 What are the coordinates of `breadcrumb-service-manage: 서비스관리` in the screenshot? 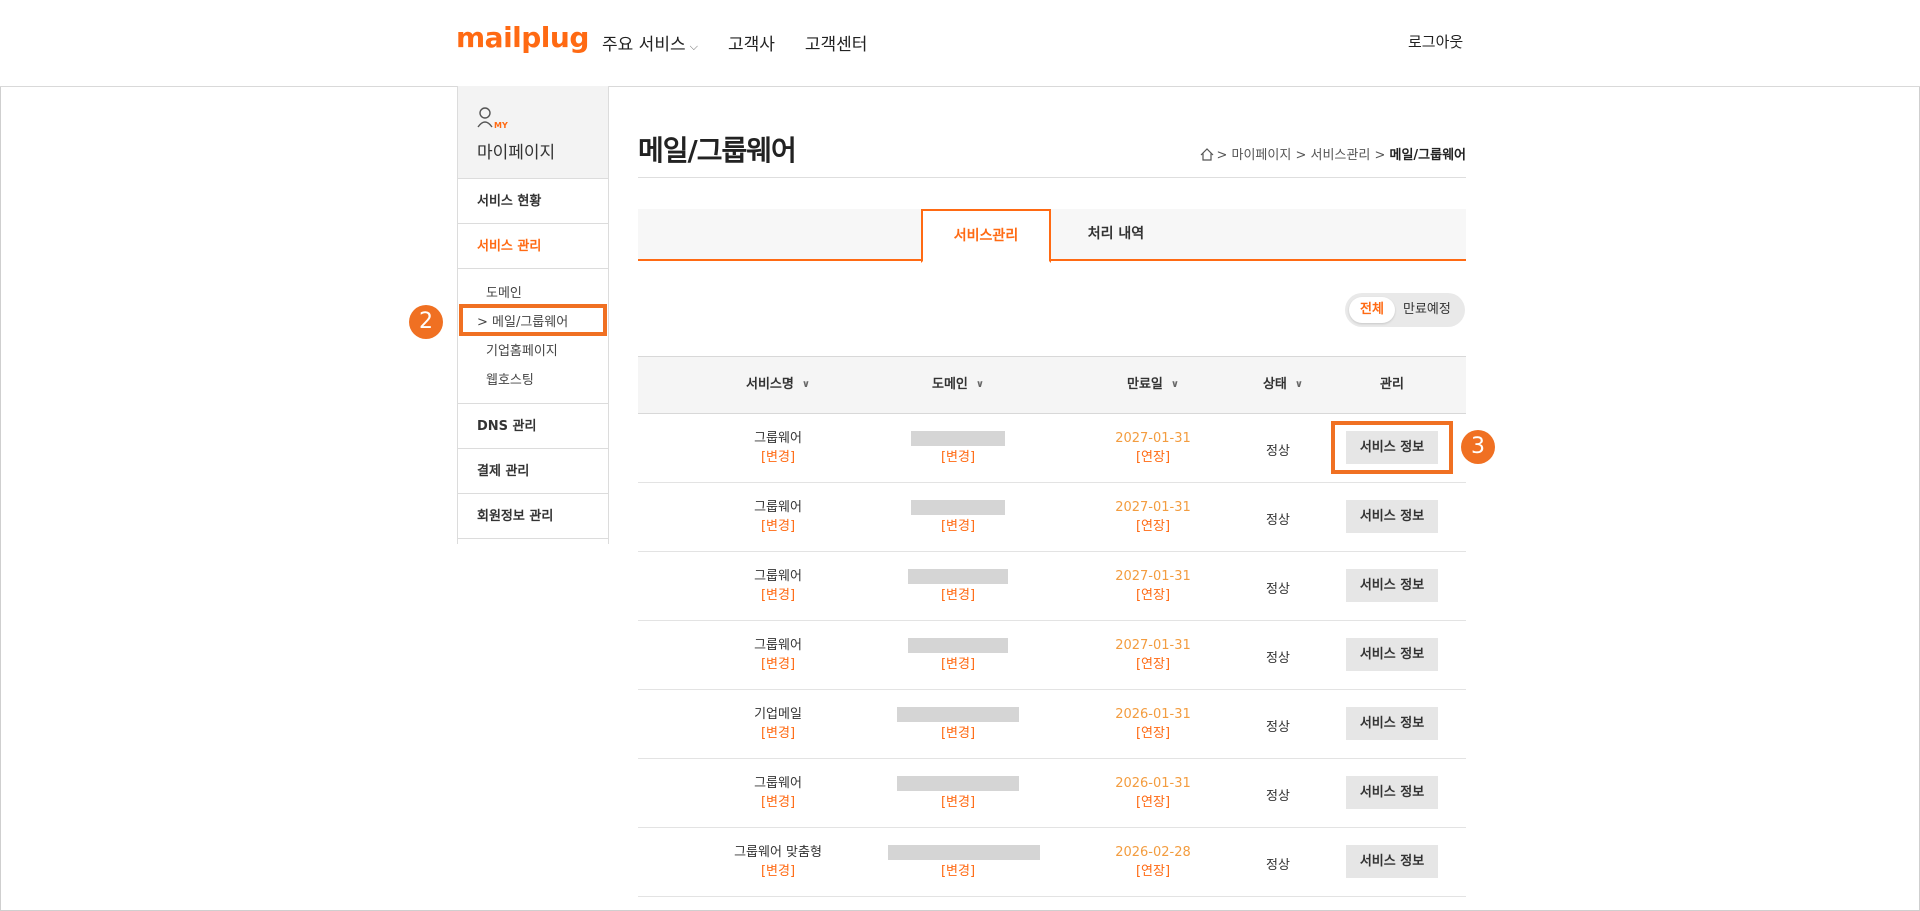 It's located at (1340, 155).